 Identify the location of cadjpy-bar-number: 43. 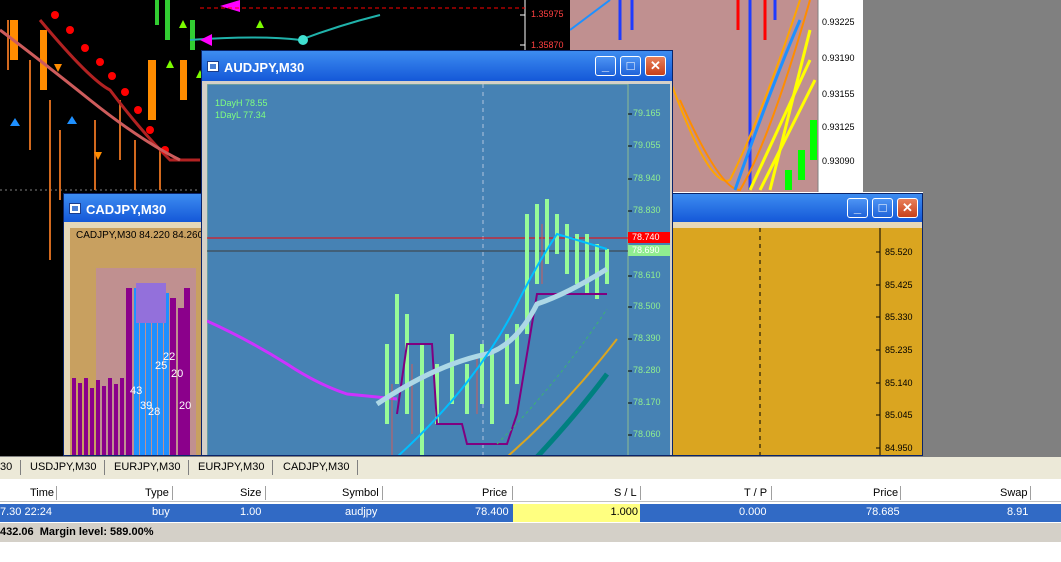
(136, 391).